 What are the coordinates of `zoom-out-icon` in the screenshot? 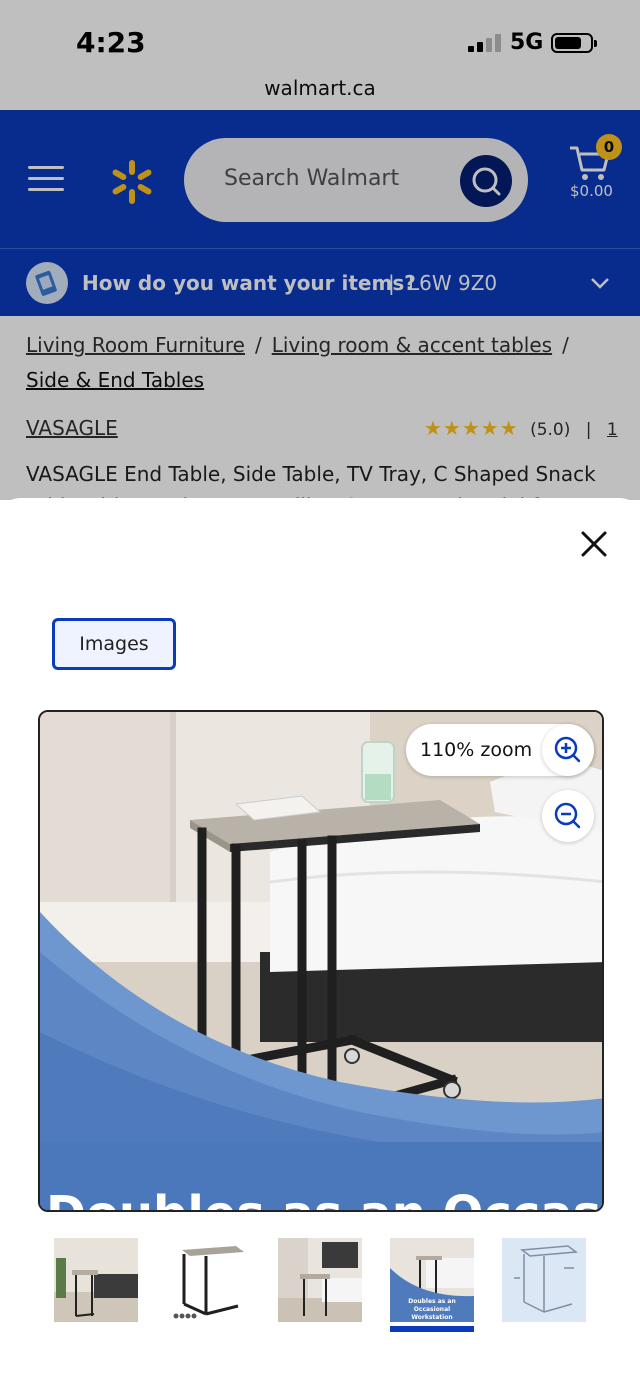 It's located at (567, 815).